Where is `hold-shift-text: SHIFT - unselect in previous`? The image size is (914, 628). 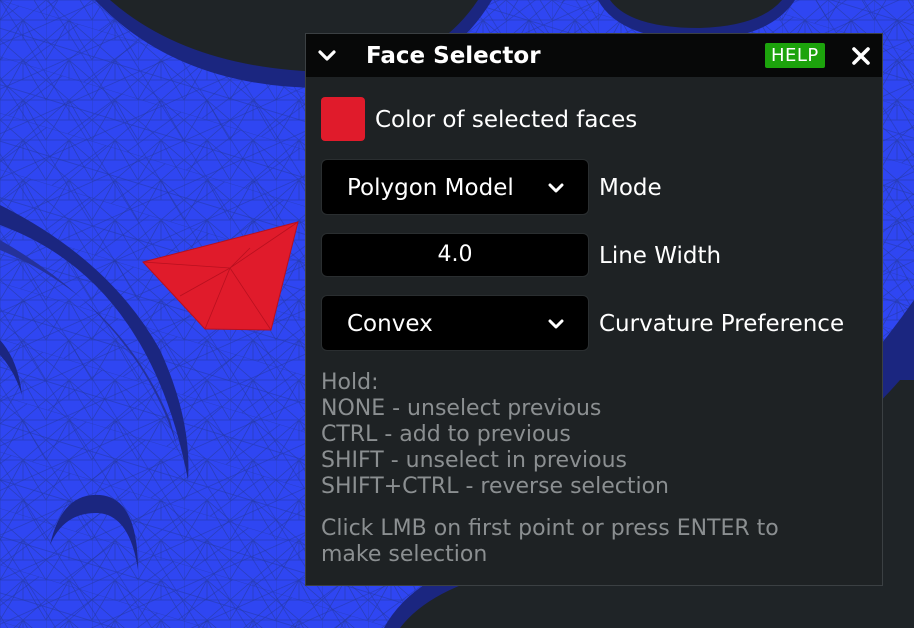
hold-shift-text: SHIFT - unselect in previous is located at coordinates (474, 460).